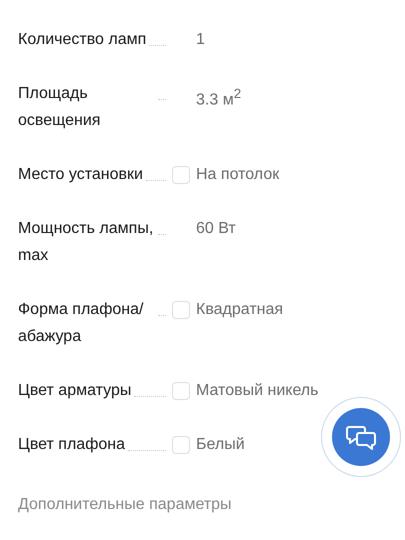 The width and height of the screenshot is (405, 540). What do you see at coordinates (200, 40) in the screenshot?
I see `spec-value: 1` at bounding box center [200, 40].